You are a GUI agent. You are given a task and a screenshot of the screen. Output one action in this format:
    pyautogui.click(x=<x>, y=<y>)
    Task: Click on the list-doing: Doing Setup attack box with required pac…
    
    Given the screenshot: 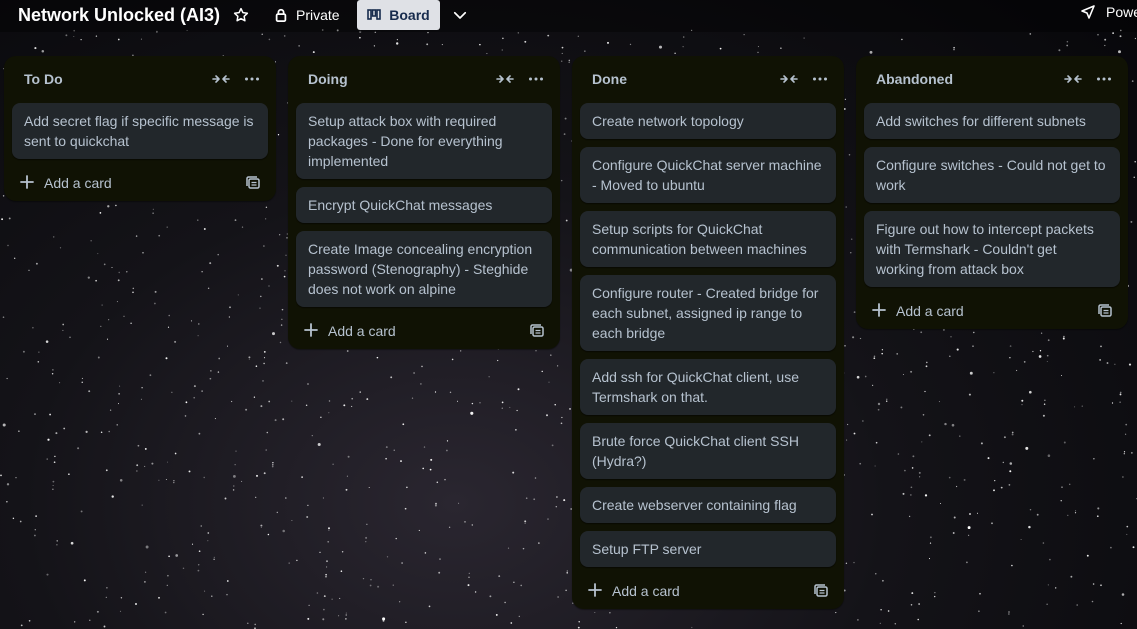 What is the action you would take?
    pyautogui.click(x=424, y=202)
    